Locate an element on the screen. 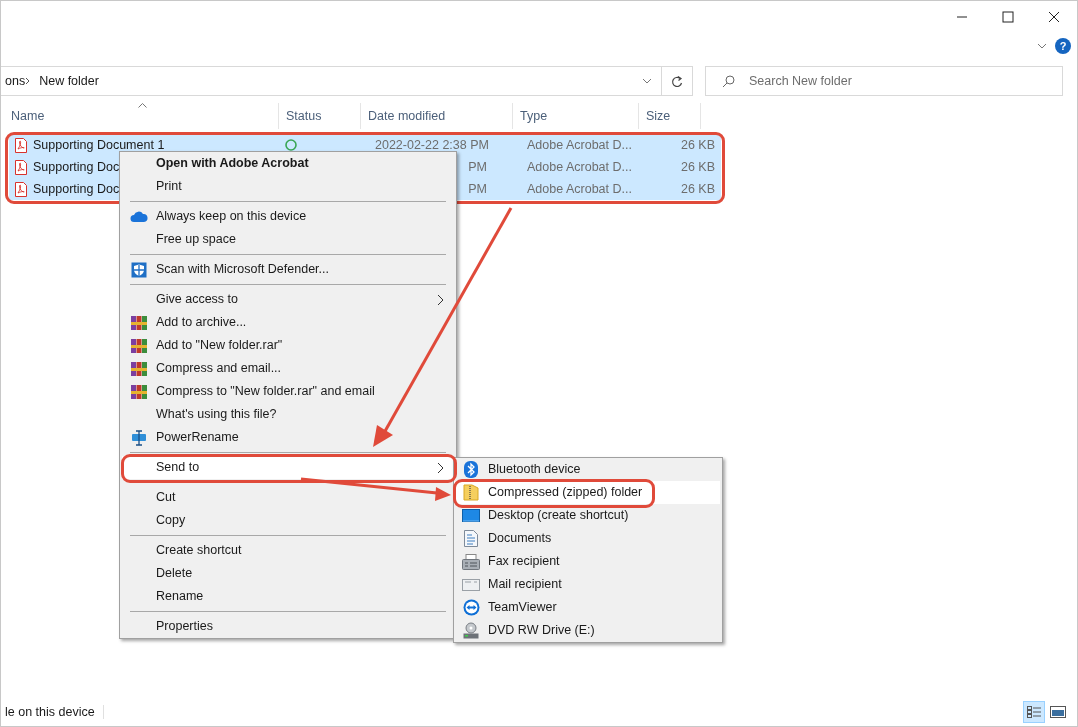  status-text: le on this device is located at coordinates (49, 712).